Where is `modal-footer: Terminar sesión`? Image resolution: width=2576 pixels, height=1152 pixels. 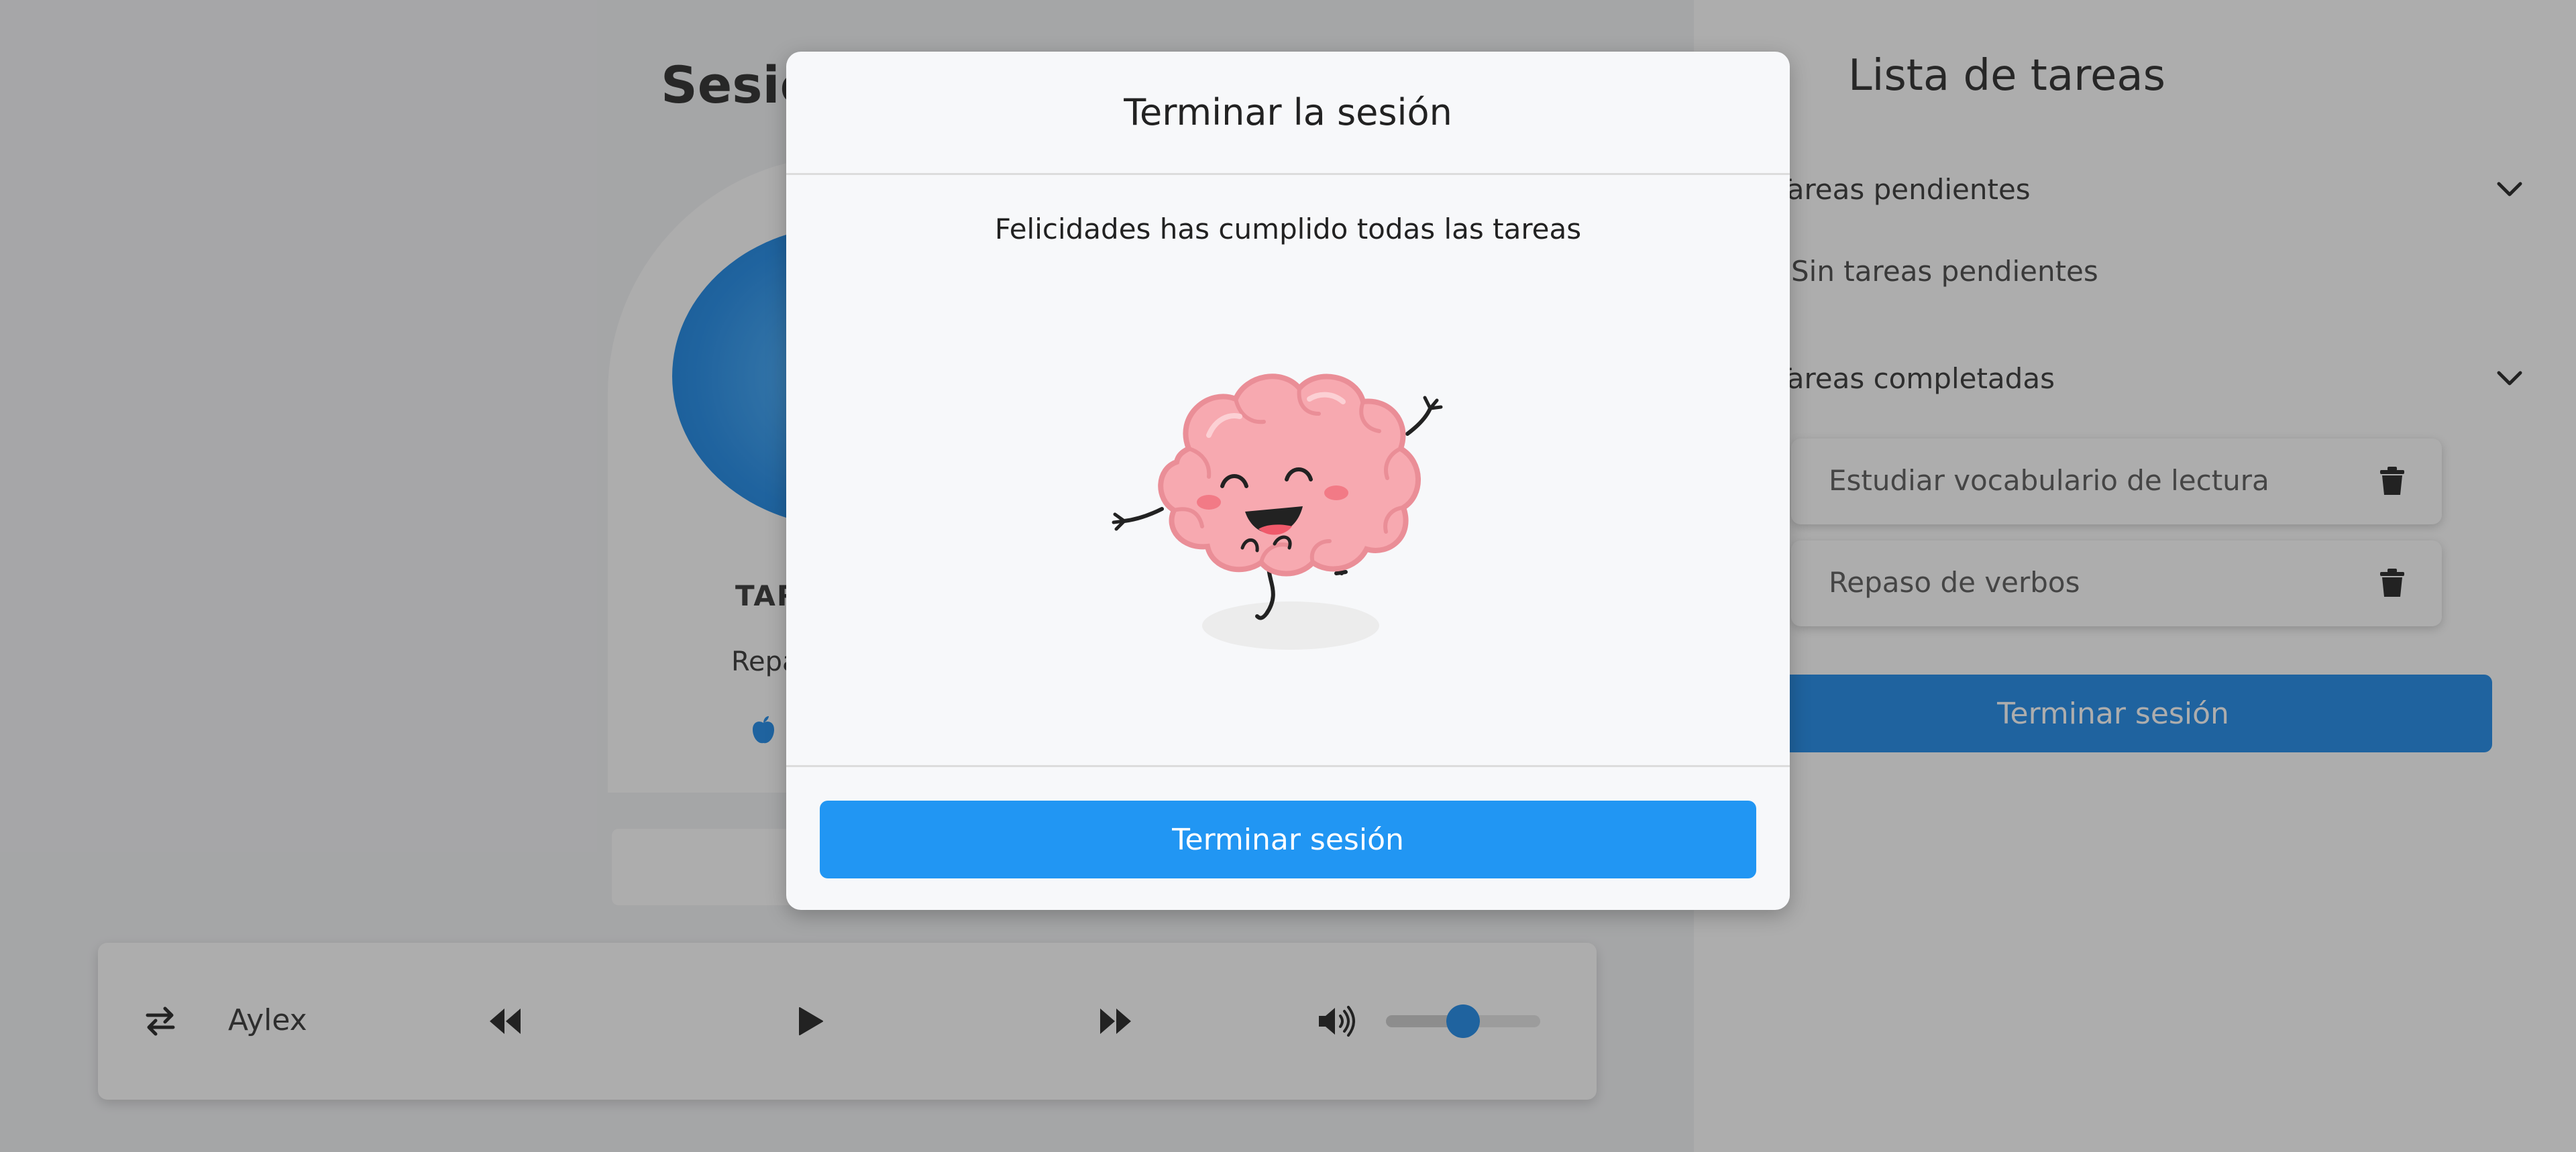
modal-footer: Terminar sesión is located at coordinates (1288, 837).